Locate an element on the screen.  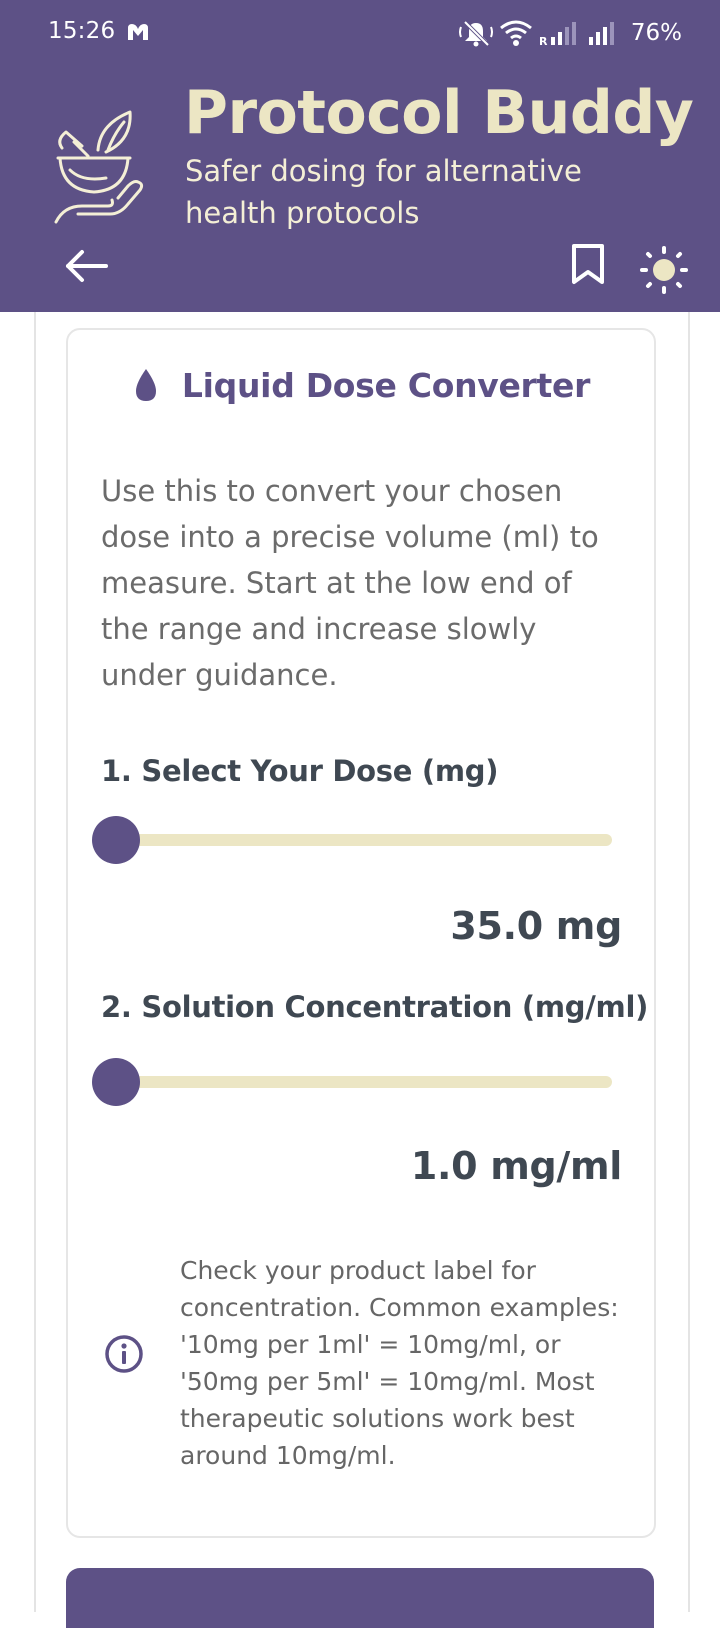
signal-icon is located at coordinates (601, 33).